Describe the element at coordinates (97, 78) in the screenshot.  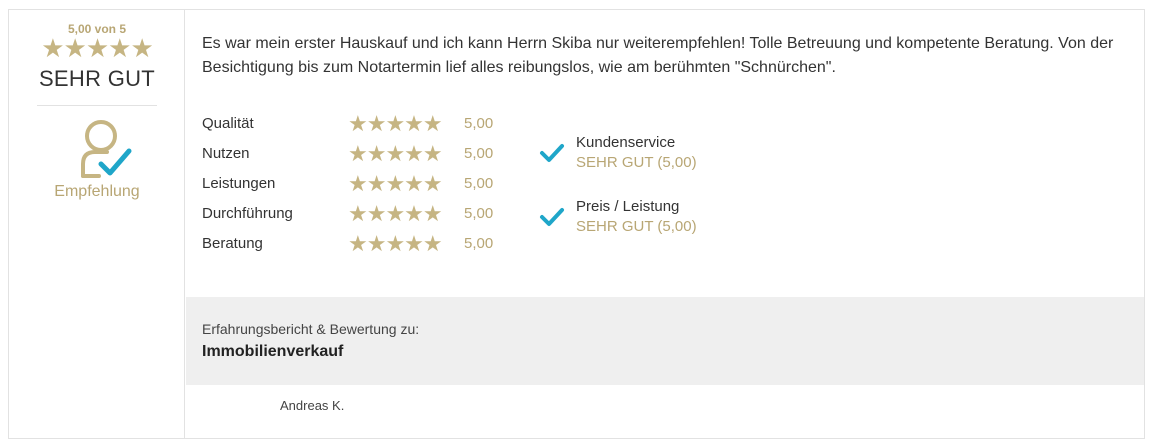
I see `overall-rating-word: SEHR GUT` at that location.